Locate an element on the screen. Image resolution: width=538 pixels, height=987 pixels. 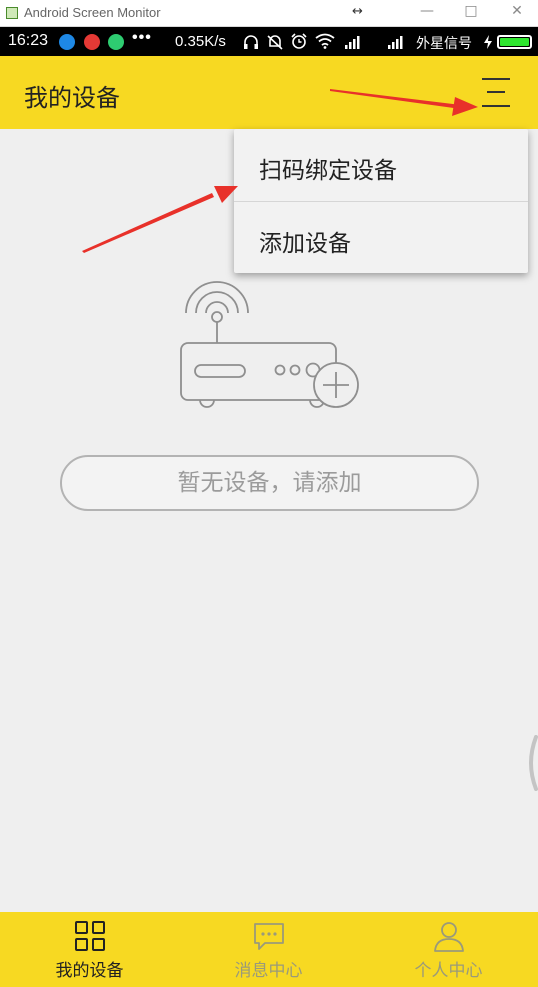
tab-my-devices: 我的设备 is located at coordinates (89, 949).